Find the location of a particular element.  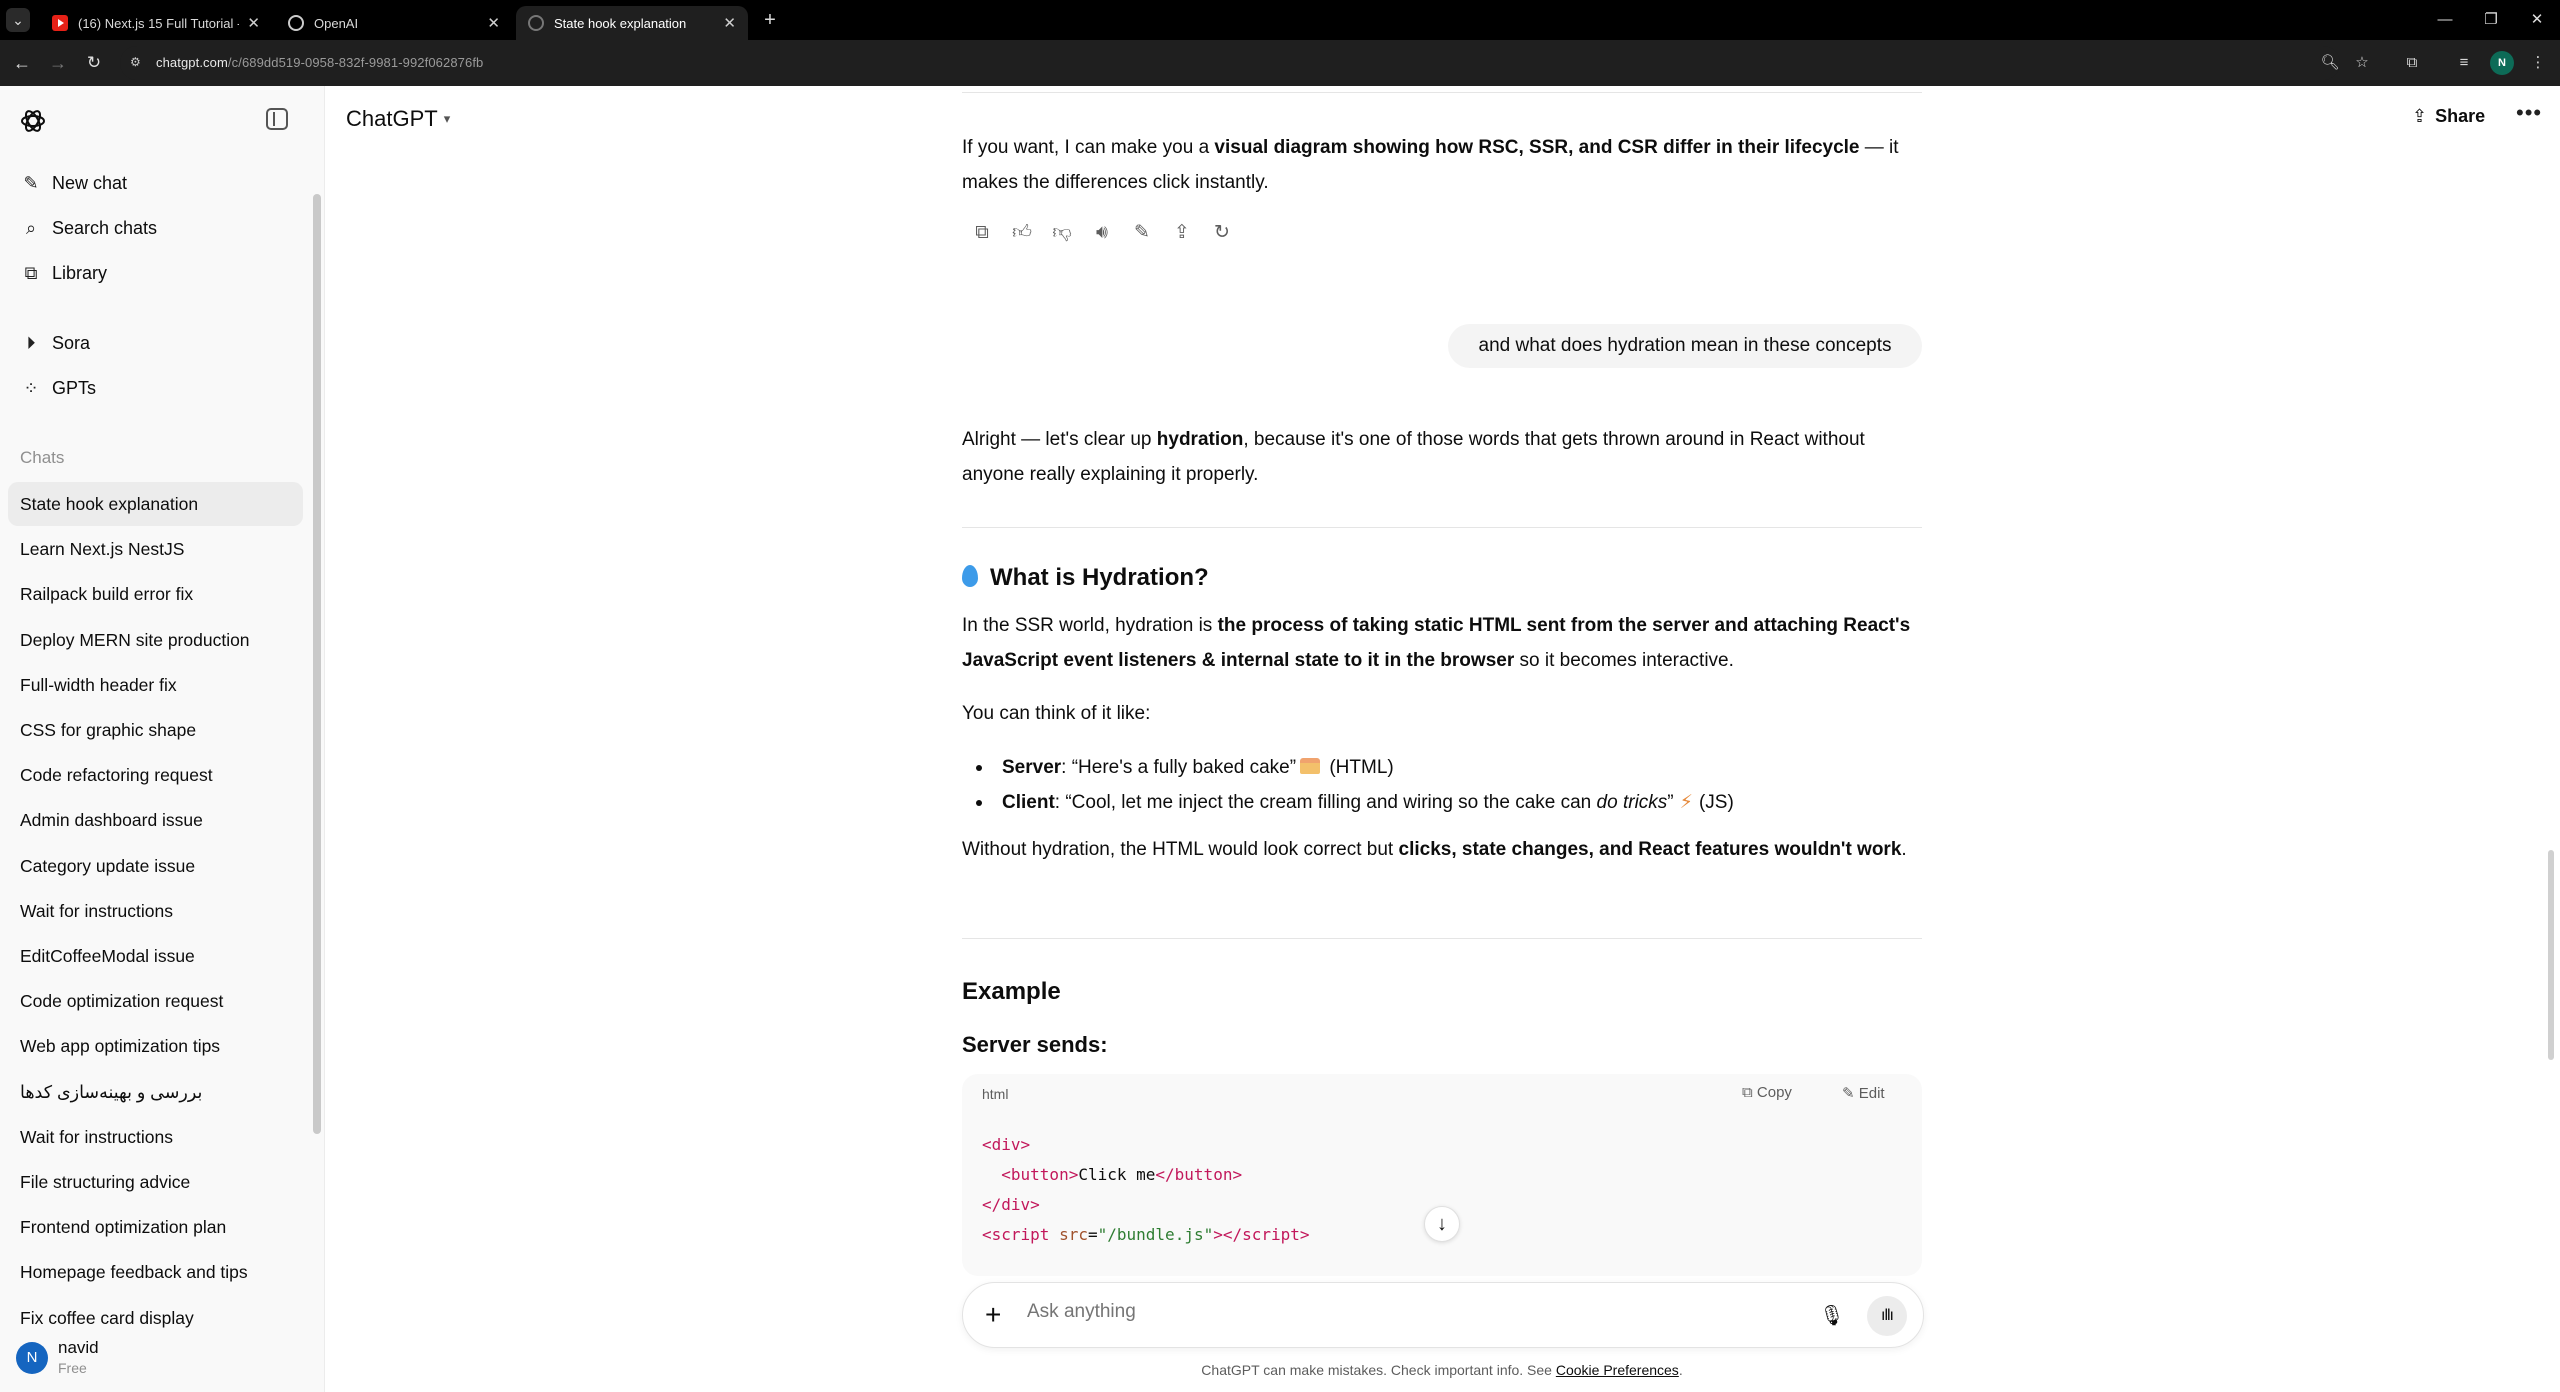

chat-history-item: Homepage feedback and tips is located at coordinates (155, 1272).